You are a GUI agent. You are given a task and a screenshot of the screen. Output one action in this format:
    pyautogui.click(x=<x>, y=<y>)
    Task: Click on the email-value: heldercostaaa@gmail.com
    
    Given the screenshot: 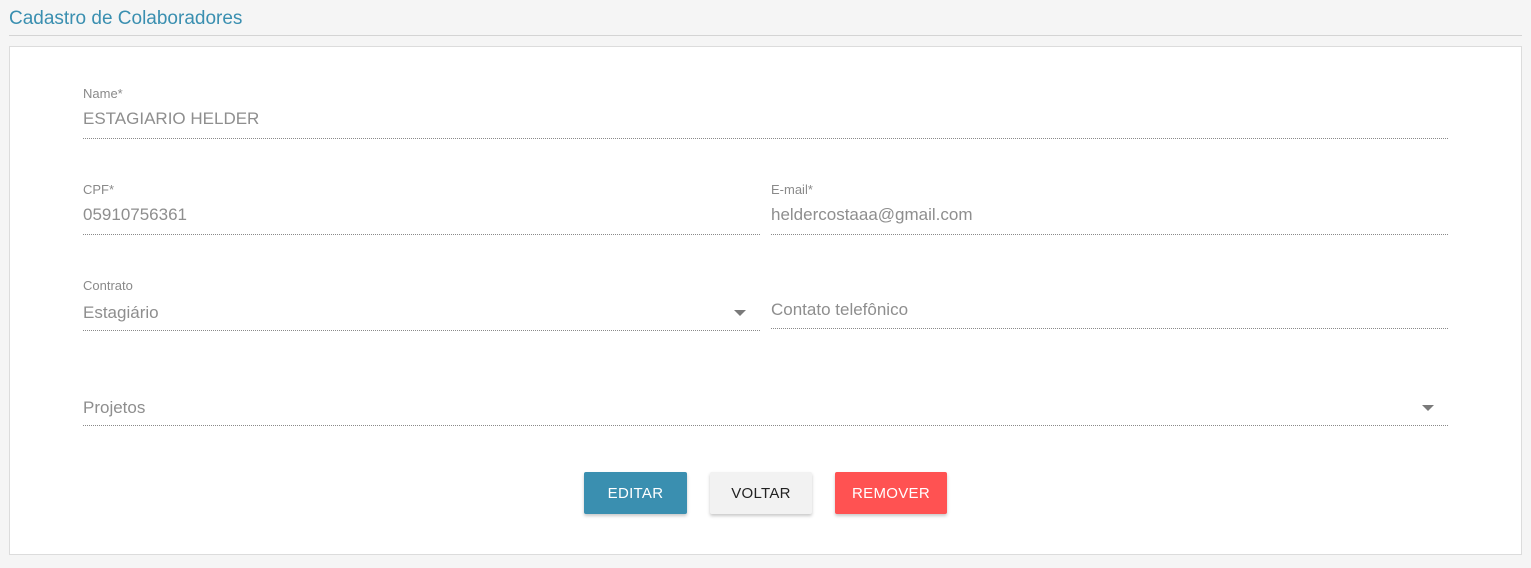 What is the action you would take?
    pyautogui.click(x=872, y=215)
    